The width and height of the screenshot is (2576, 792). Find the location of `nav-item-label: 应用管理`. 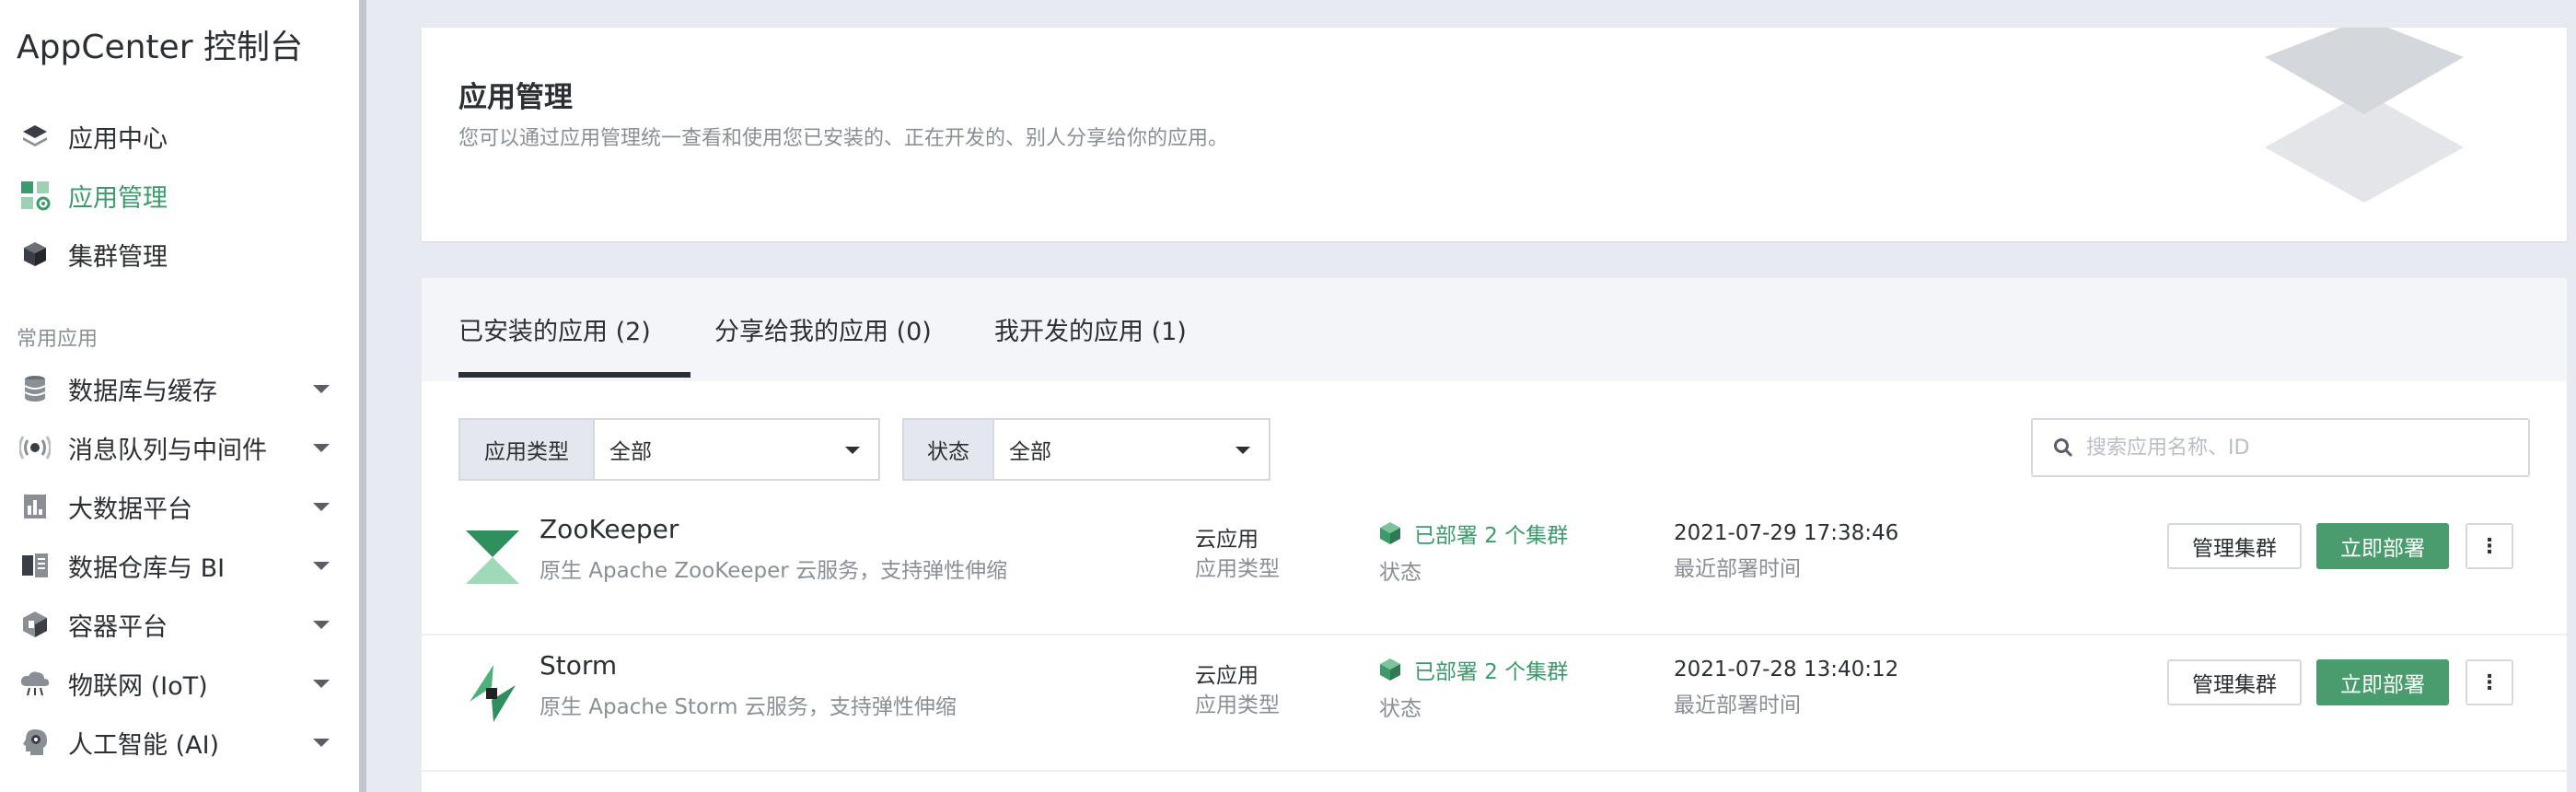

nav-item-label: 应用管理 is located at coordinates (118, 198).